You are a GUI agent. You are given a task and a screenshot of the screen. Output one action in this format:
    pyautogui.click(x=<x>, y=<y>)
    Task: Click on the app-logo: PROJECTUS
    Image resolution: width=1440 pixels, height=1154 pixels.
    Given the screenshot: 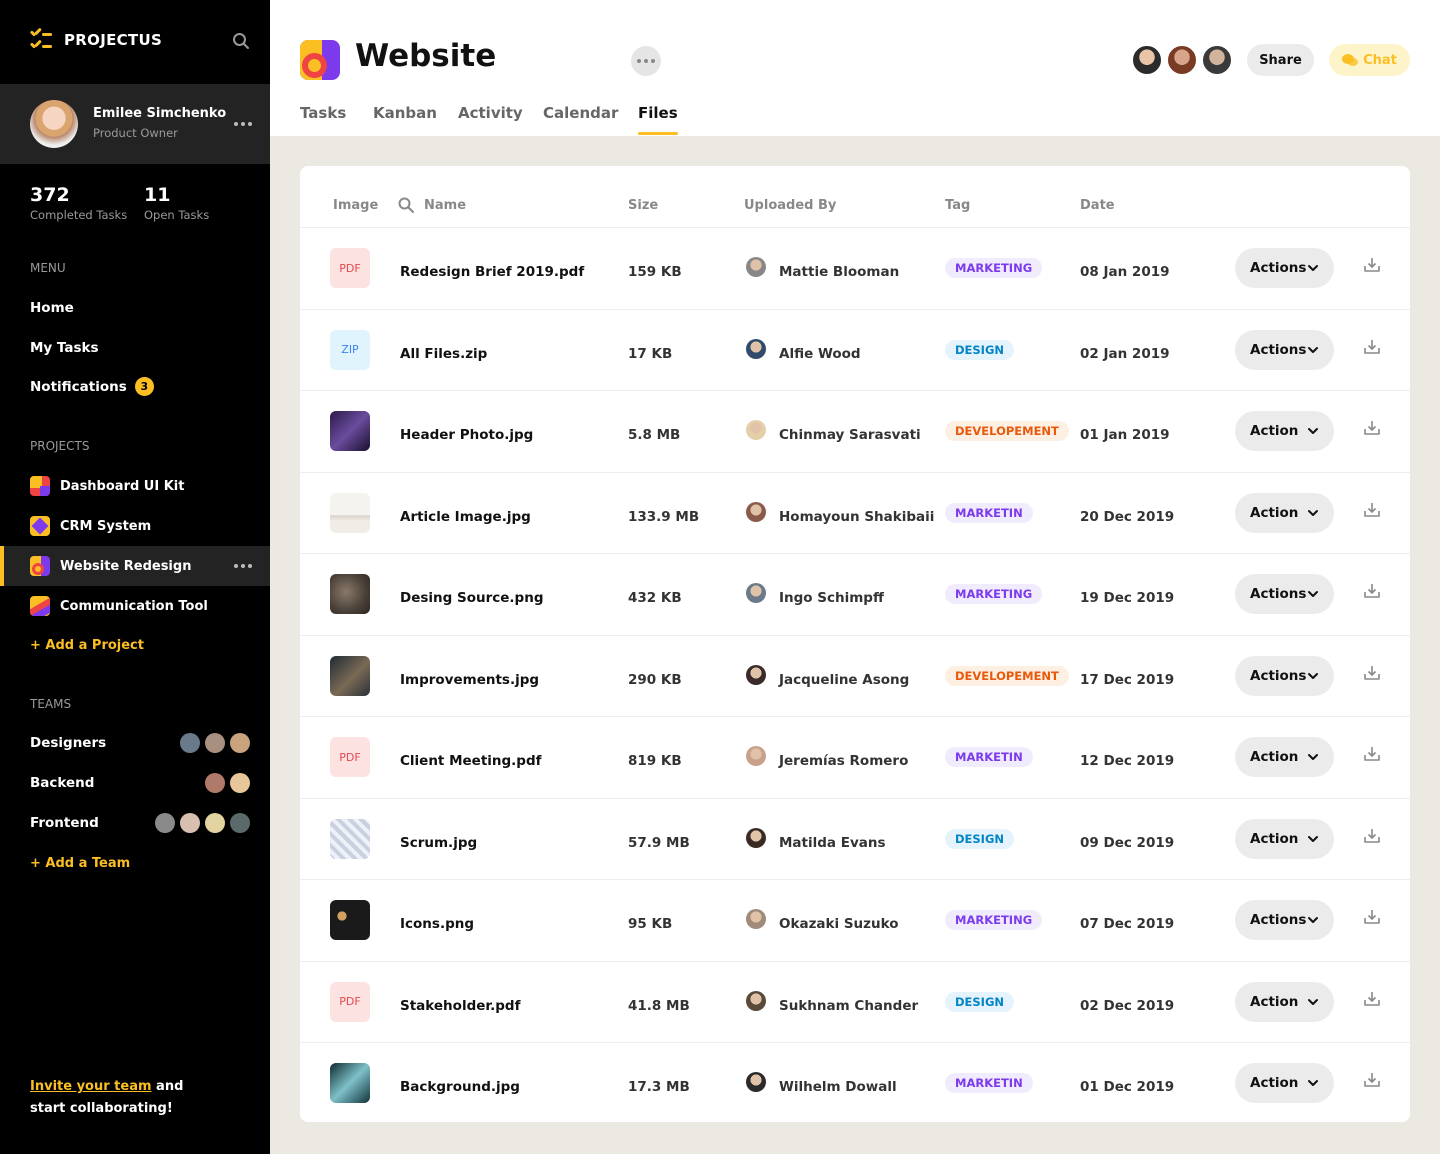 What is the action you would take?
    pyautogui.click(x=95, y=38)
    